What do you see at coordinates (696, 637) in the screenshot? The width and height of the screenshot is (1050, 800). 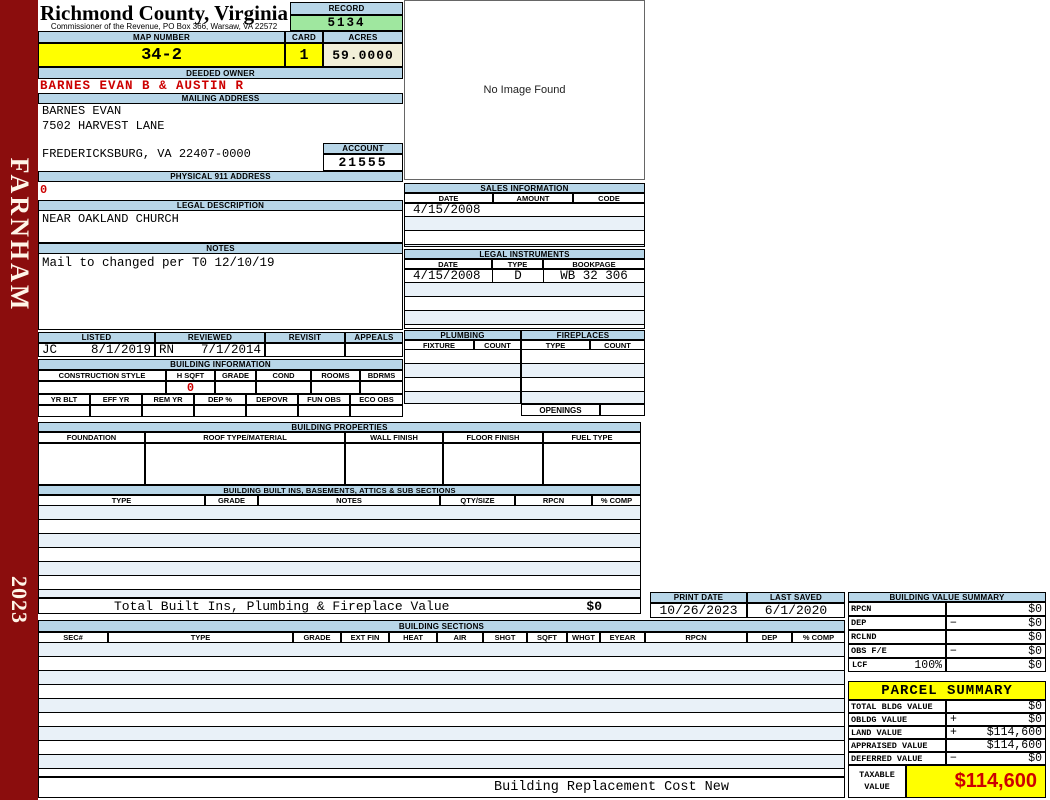 I see `bs-rpcn-header: RPCN` at bounding box center [696, 637].